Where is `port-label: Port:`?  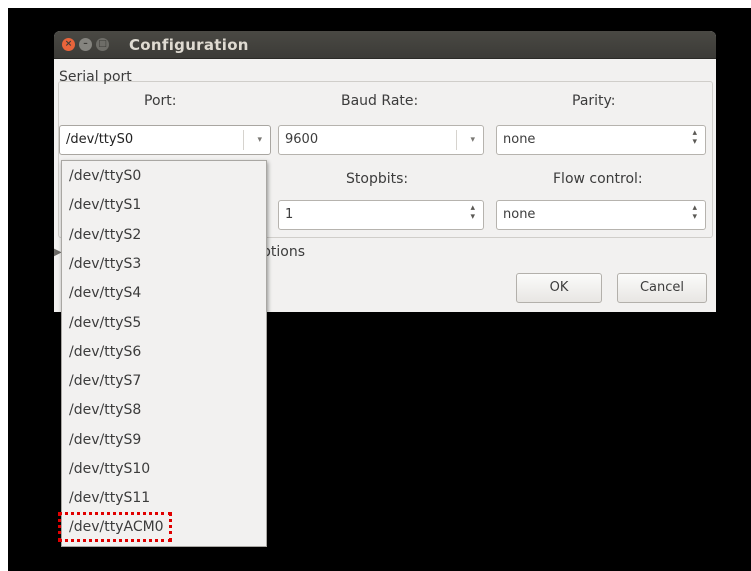
port-label: Port: is located at coordinates (160, 101).